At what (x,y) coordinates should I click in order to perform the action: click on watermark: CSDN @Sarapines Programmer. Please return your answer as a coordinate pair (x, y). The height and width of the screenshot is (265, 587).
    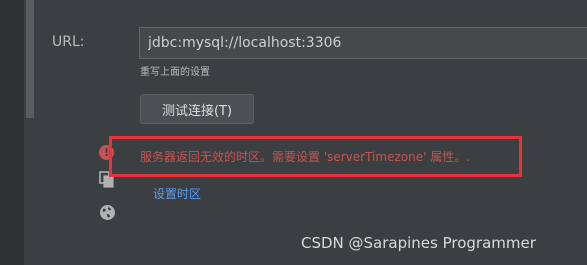
    Looking at the image, I should click on (418, 243).